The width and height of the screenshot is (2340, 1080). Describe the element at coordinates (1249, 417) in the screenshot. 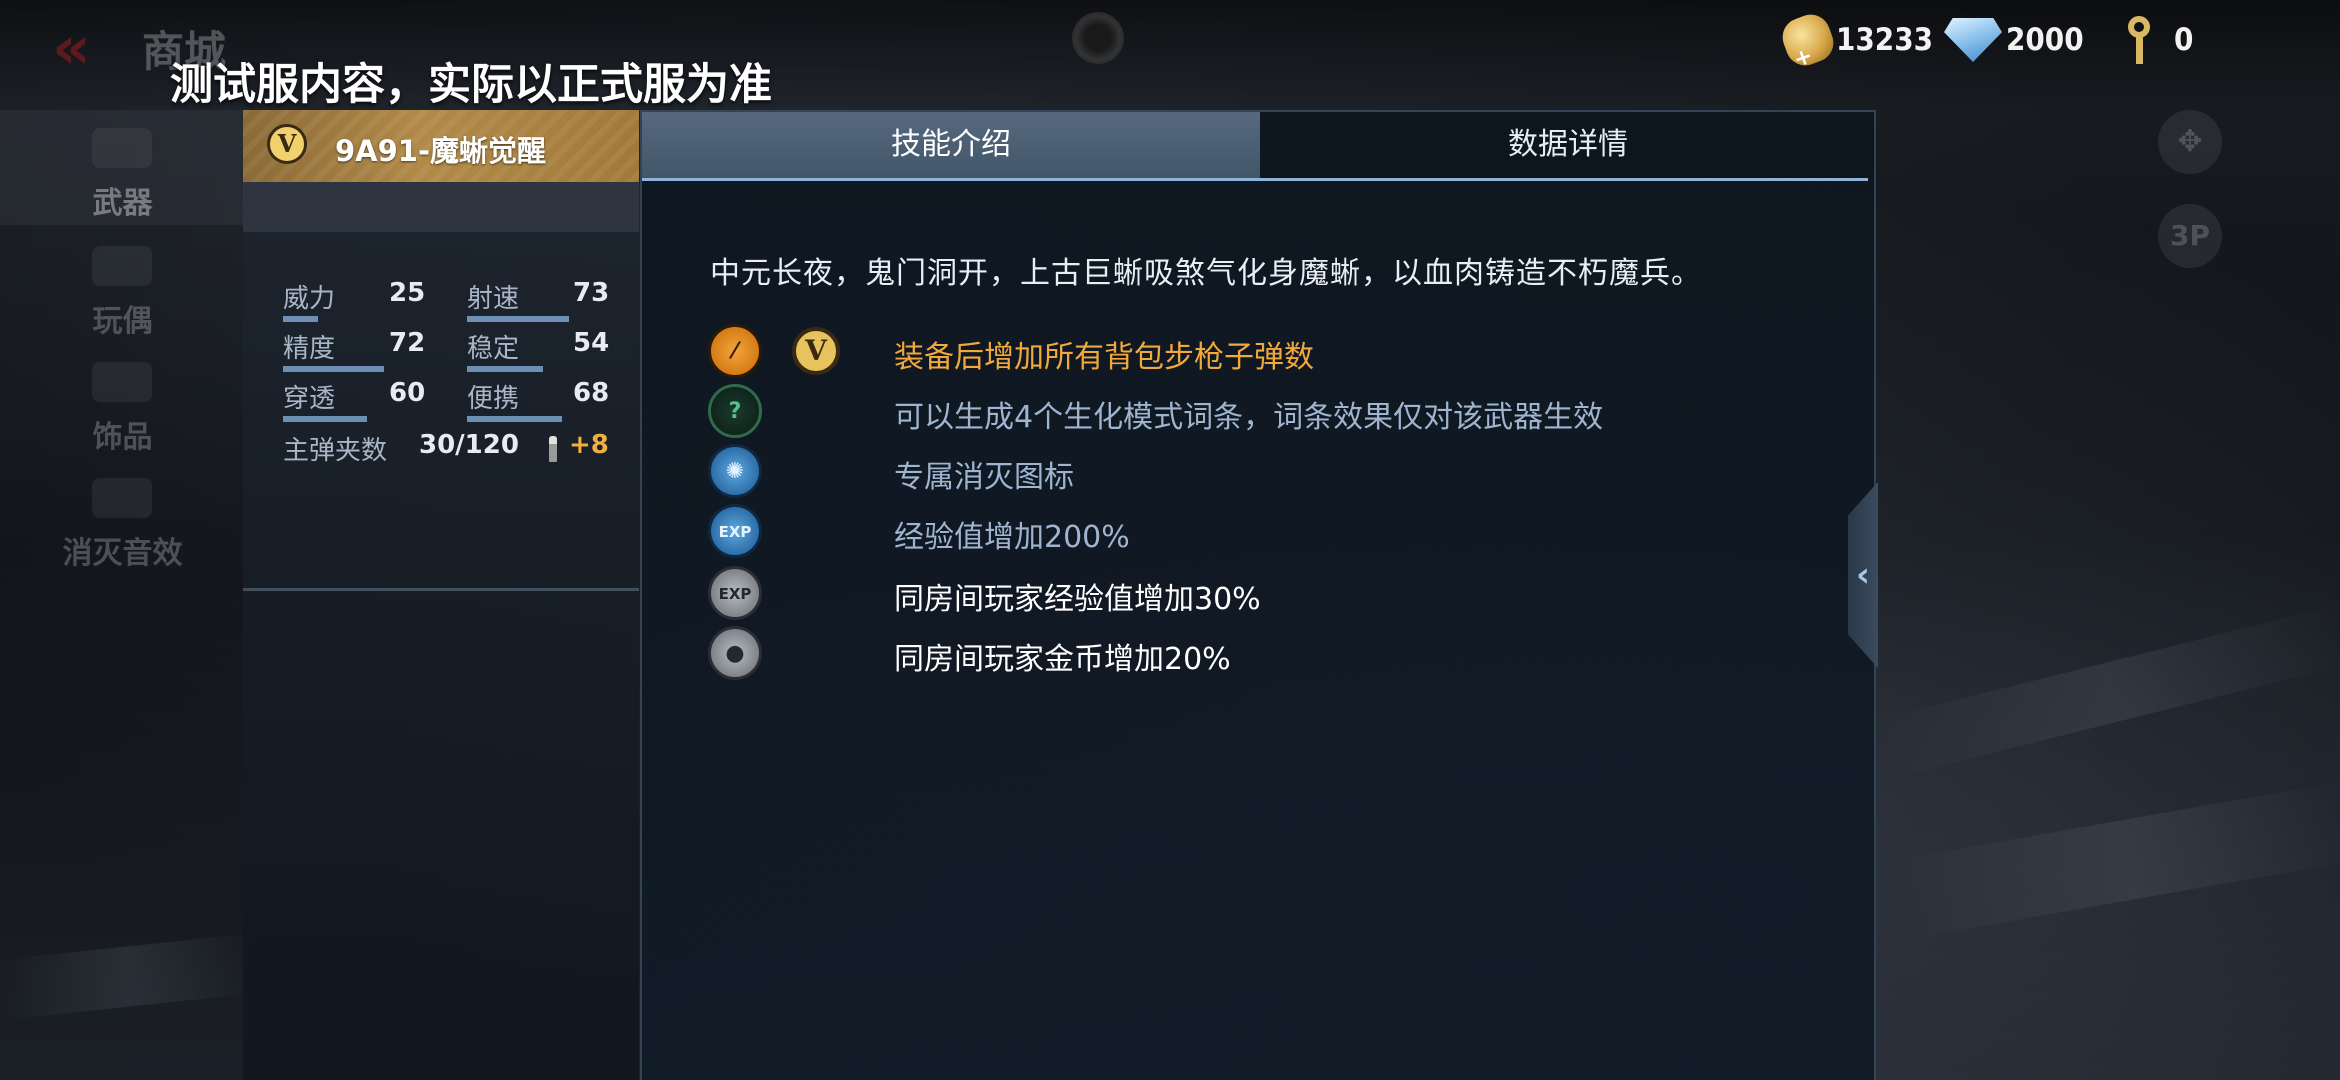

I see `skill-text: 可以生成4个生化模式词条，词条效果仅对该武器生效` at that location.